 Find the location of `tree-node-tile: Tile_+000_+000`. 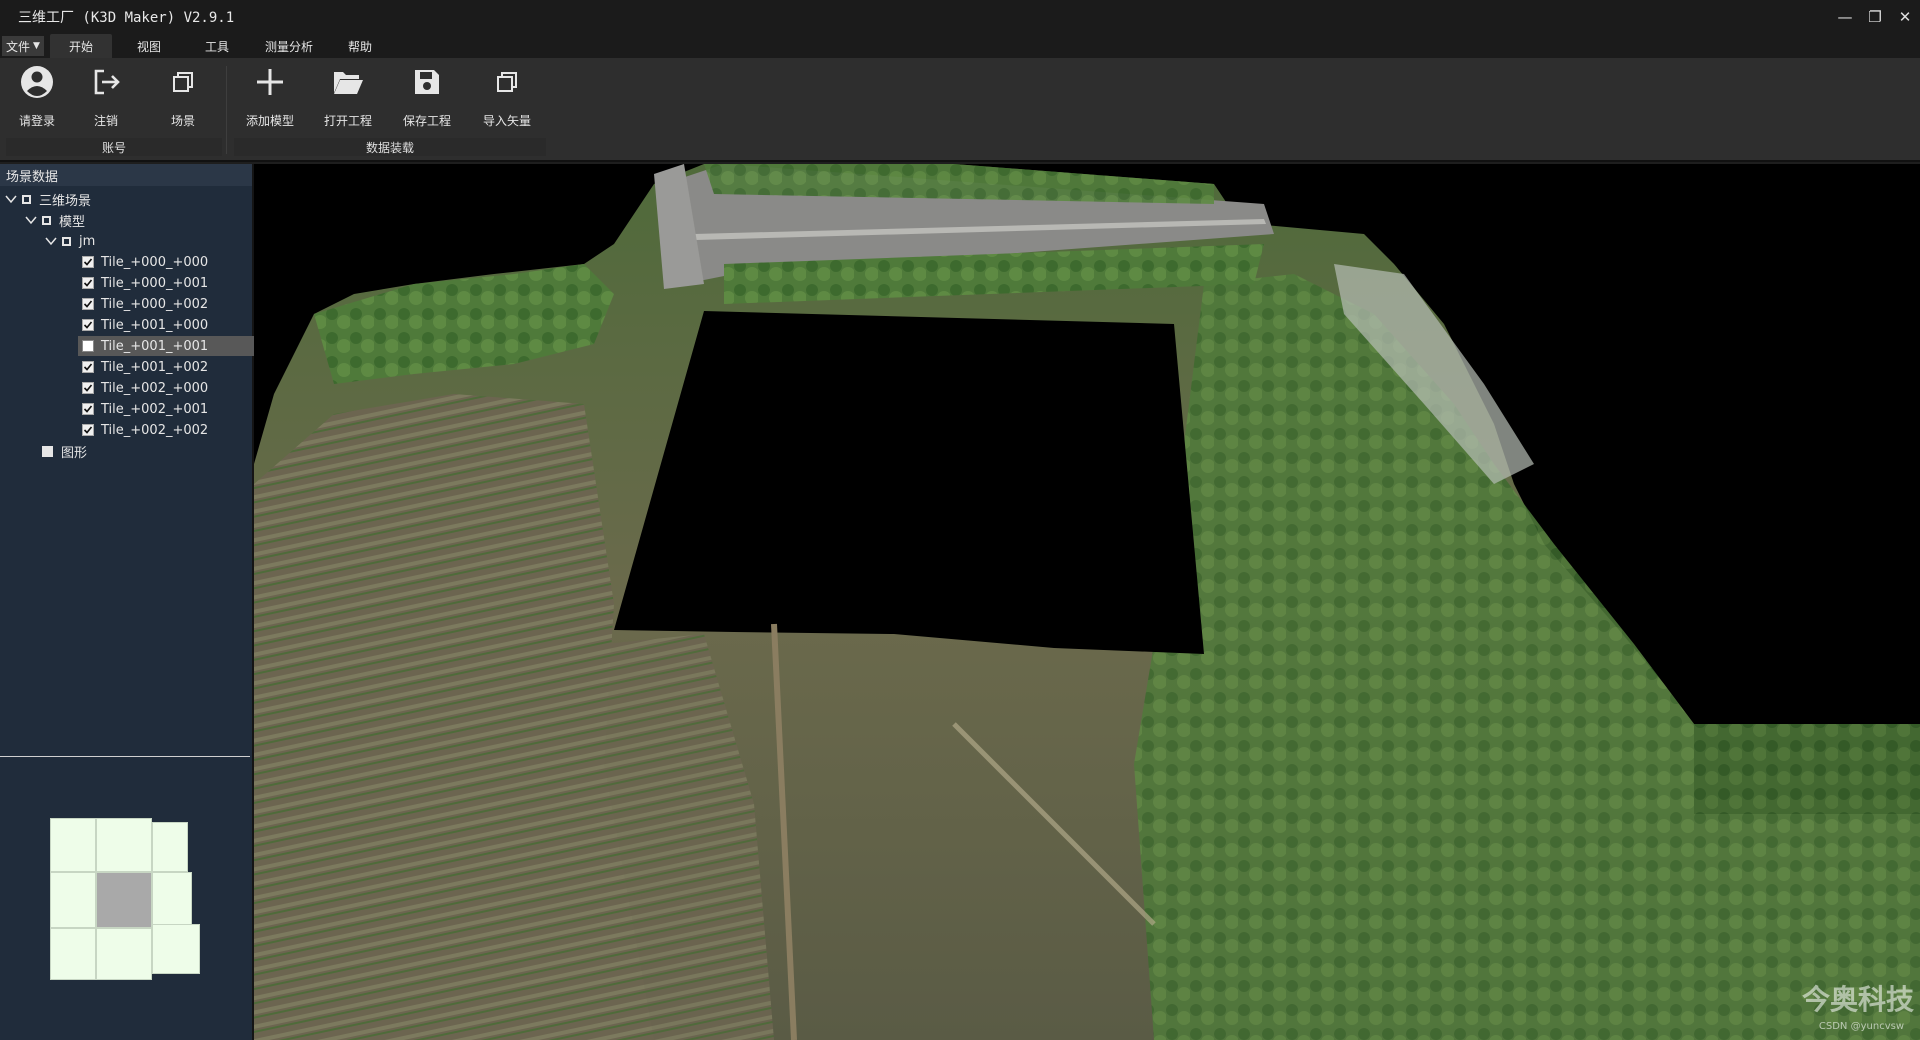

tree-node-tile: Tile_+000_+000 is located at coordinates (167, 262).